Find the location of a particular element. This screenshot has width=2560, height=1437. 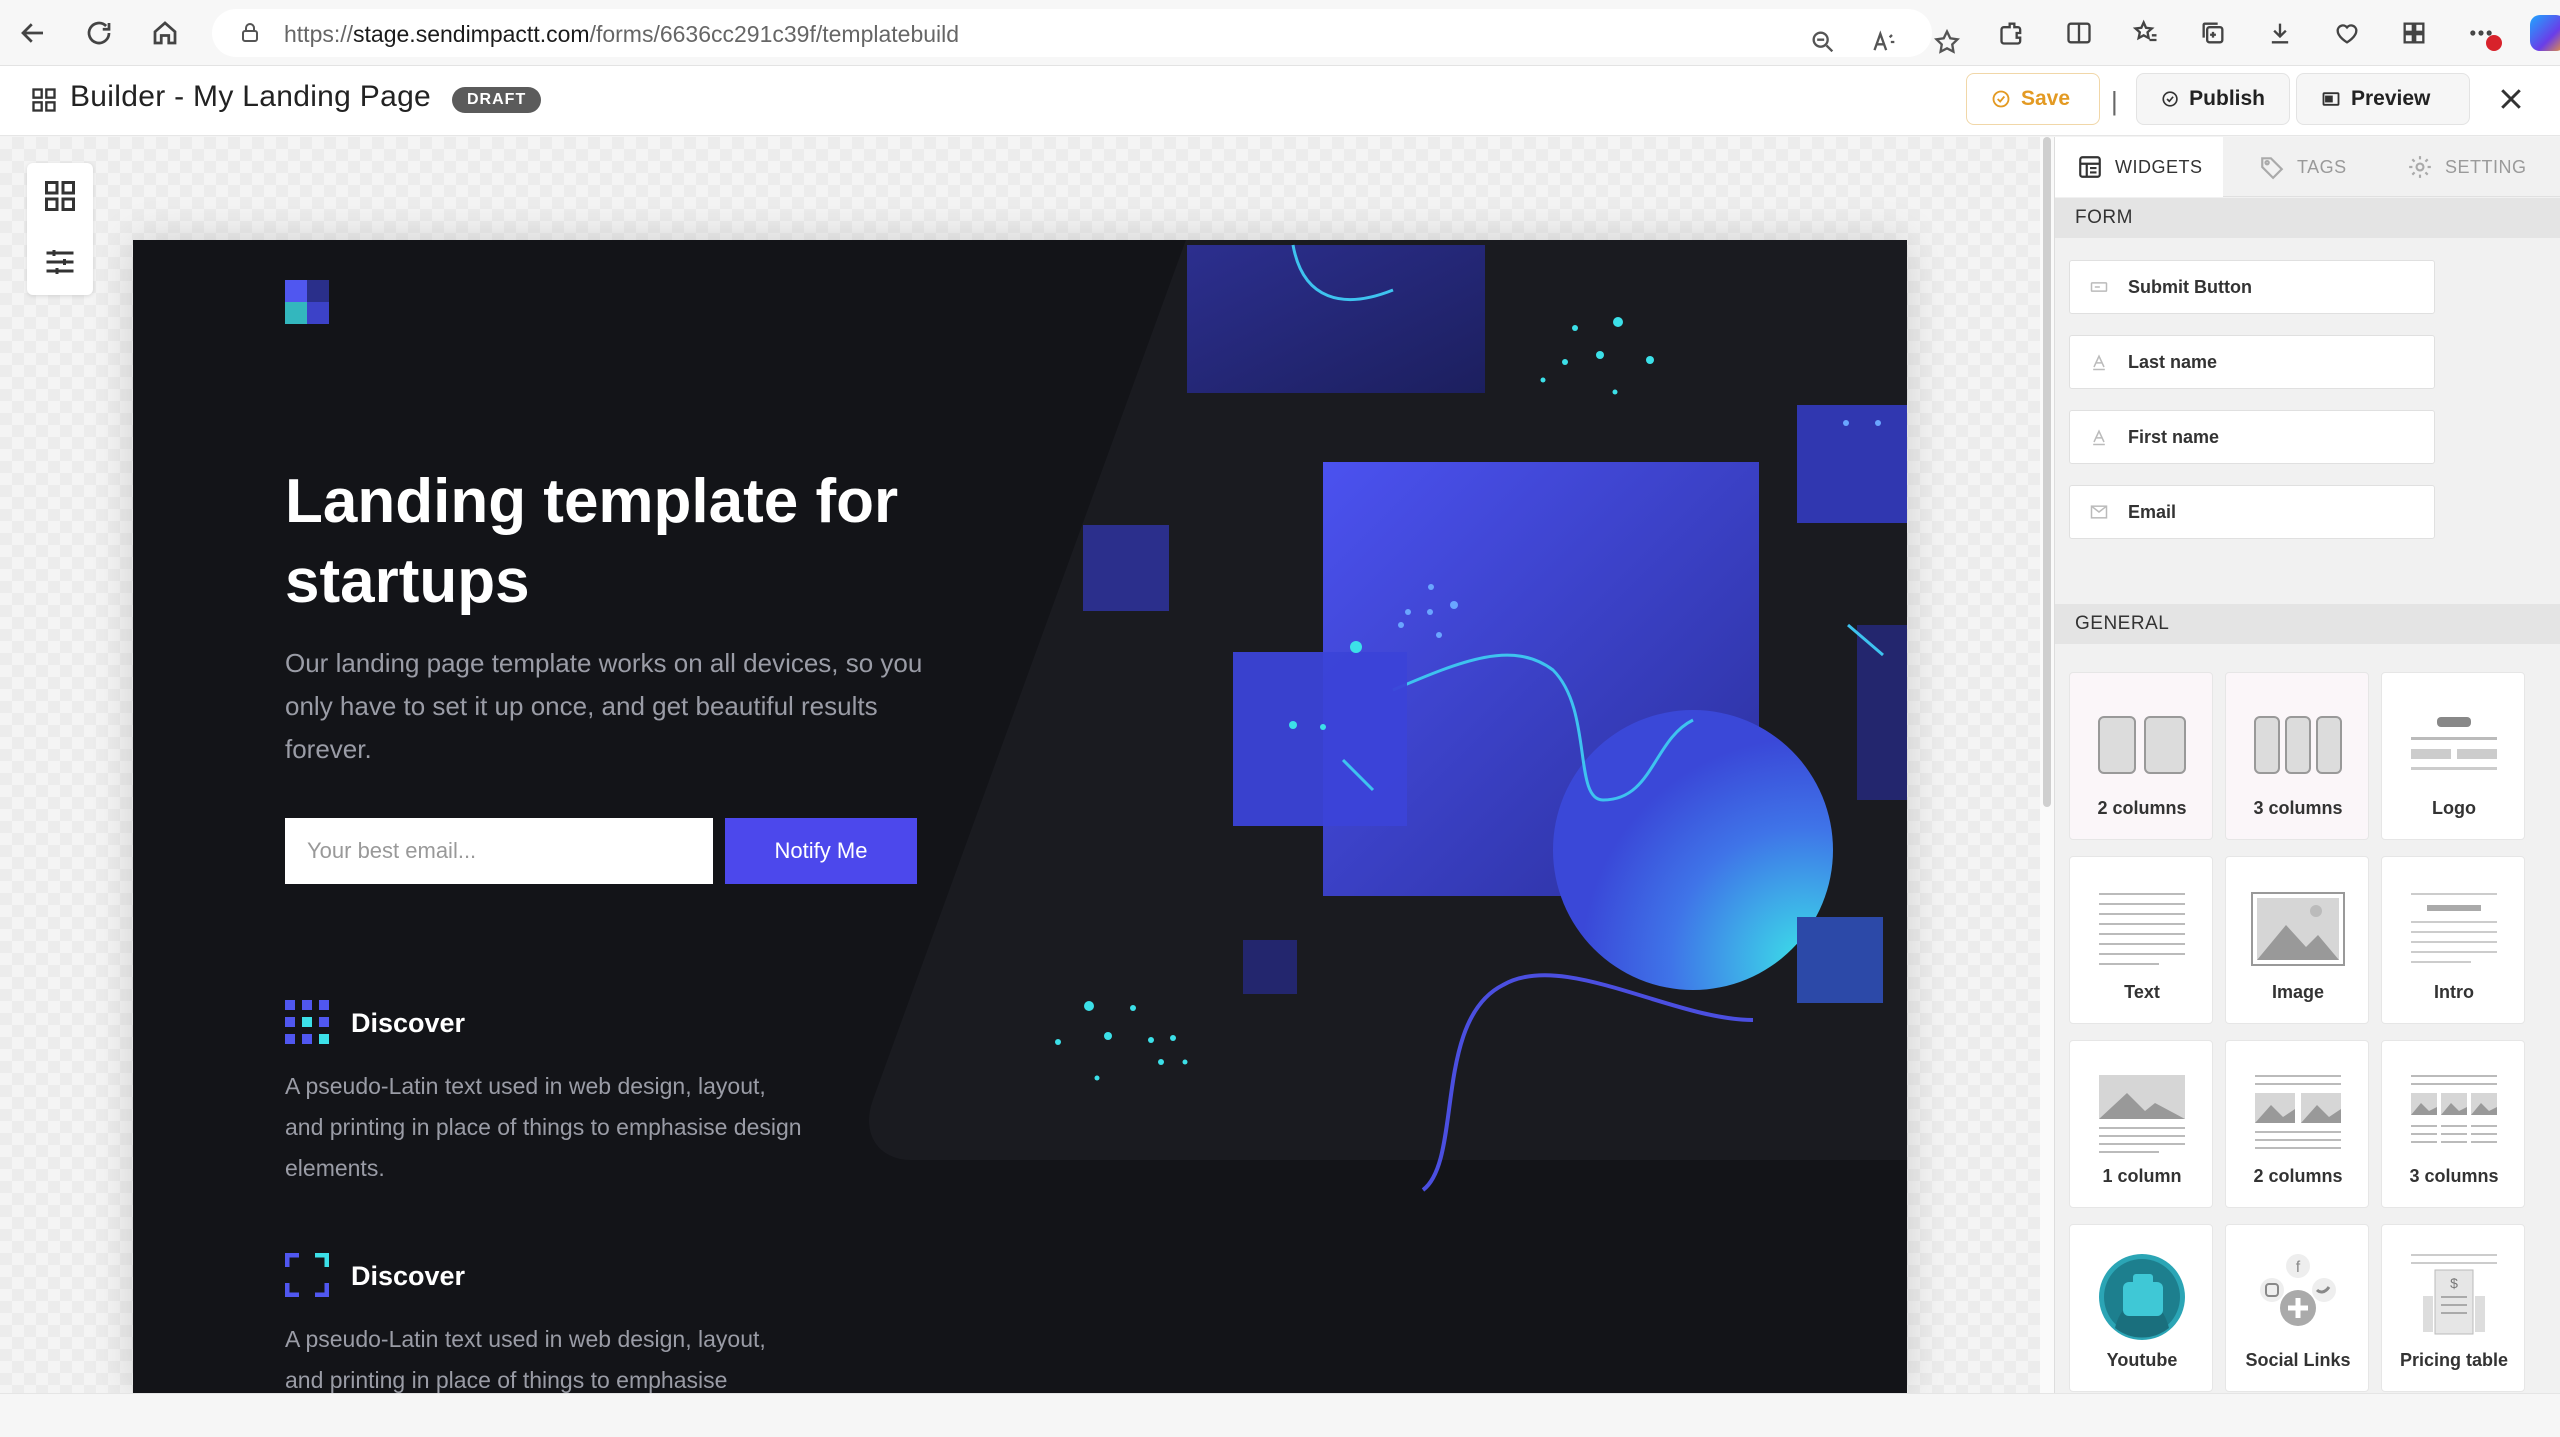

zoom-icon is located at coordinates (1823, 42).